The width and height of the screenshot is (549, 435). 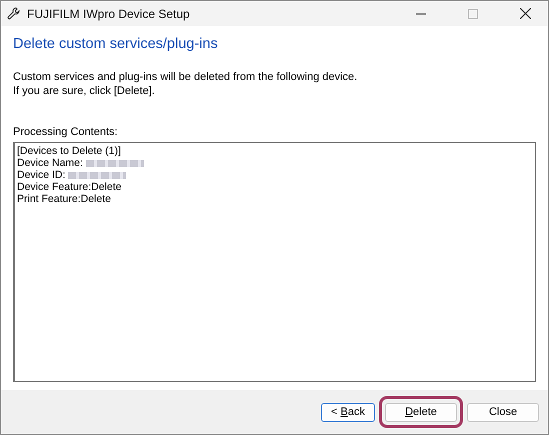 What do you see at coordinates (84, 91) in the screenshot?
I see `instruction-text: If you are sure, click [Delete].` at bounding box center [84, 91].